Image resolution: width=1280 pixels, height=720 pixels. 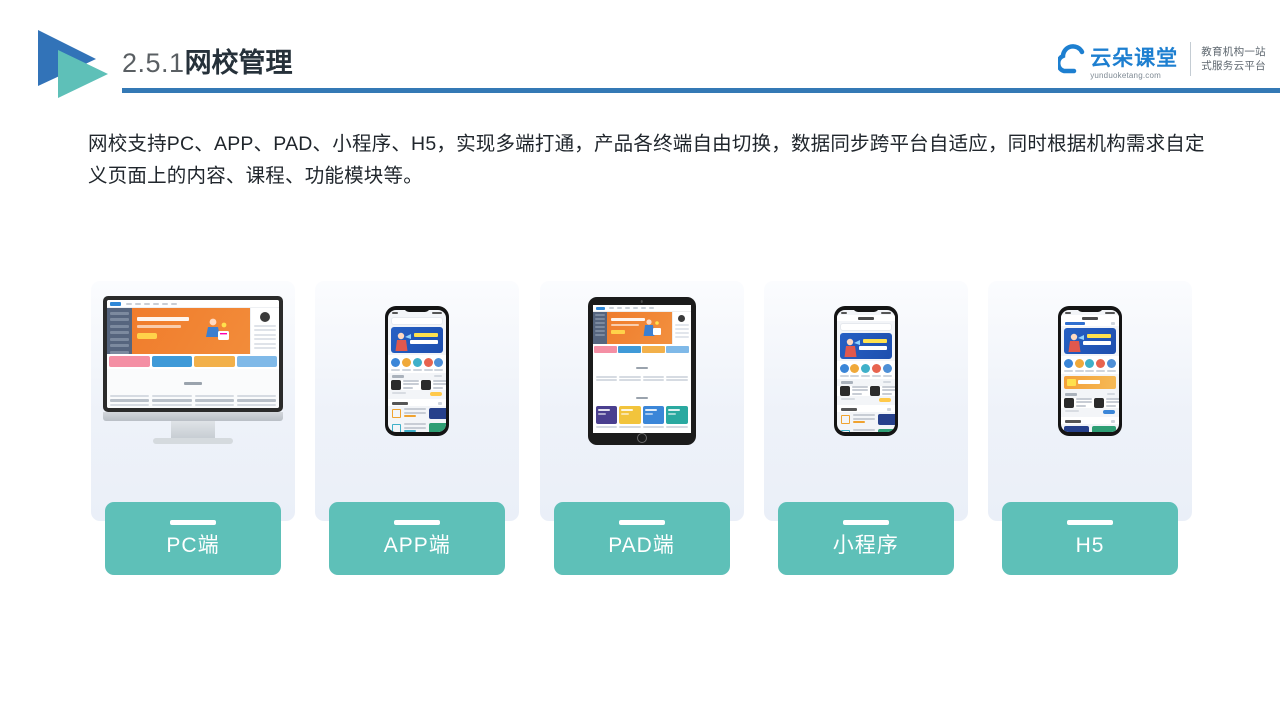 What do you see at coordinates (1125, 75) in the screenshot?
I see `brand-name-en: yunduoketang.com` at bounding box center [1125, 75].